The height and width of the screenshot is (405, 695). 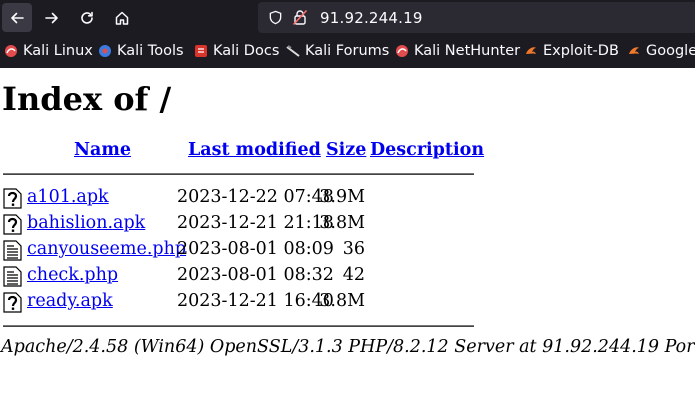 I want to click on bookmark-label: Google, so click(x=670, y=51).